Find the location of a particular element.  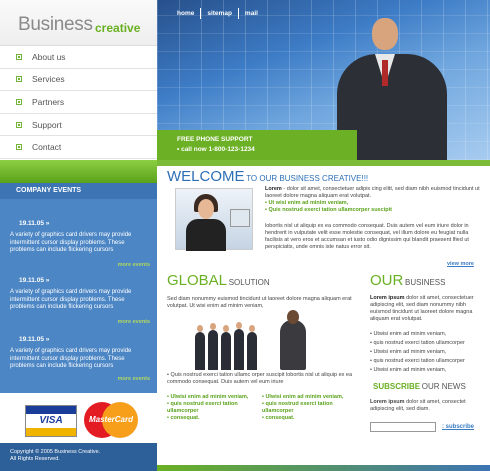

nav-sitemap: sitemap is located at coordinates (220, 13).